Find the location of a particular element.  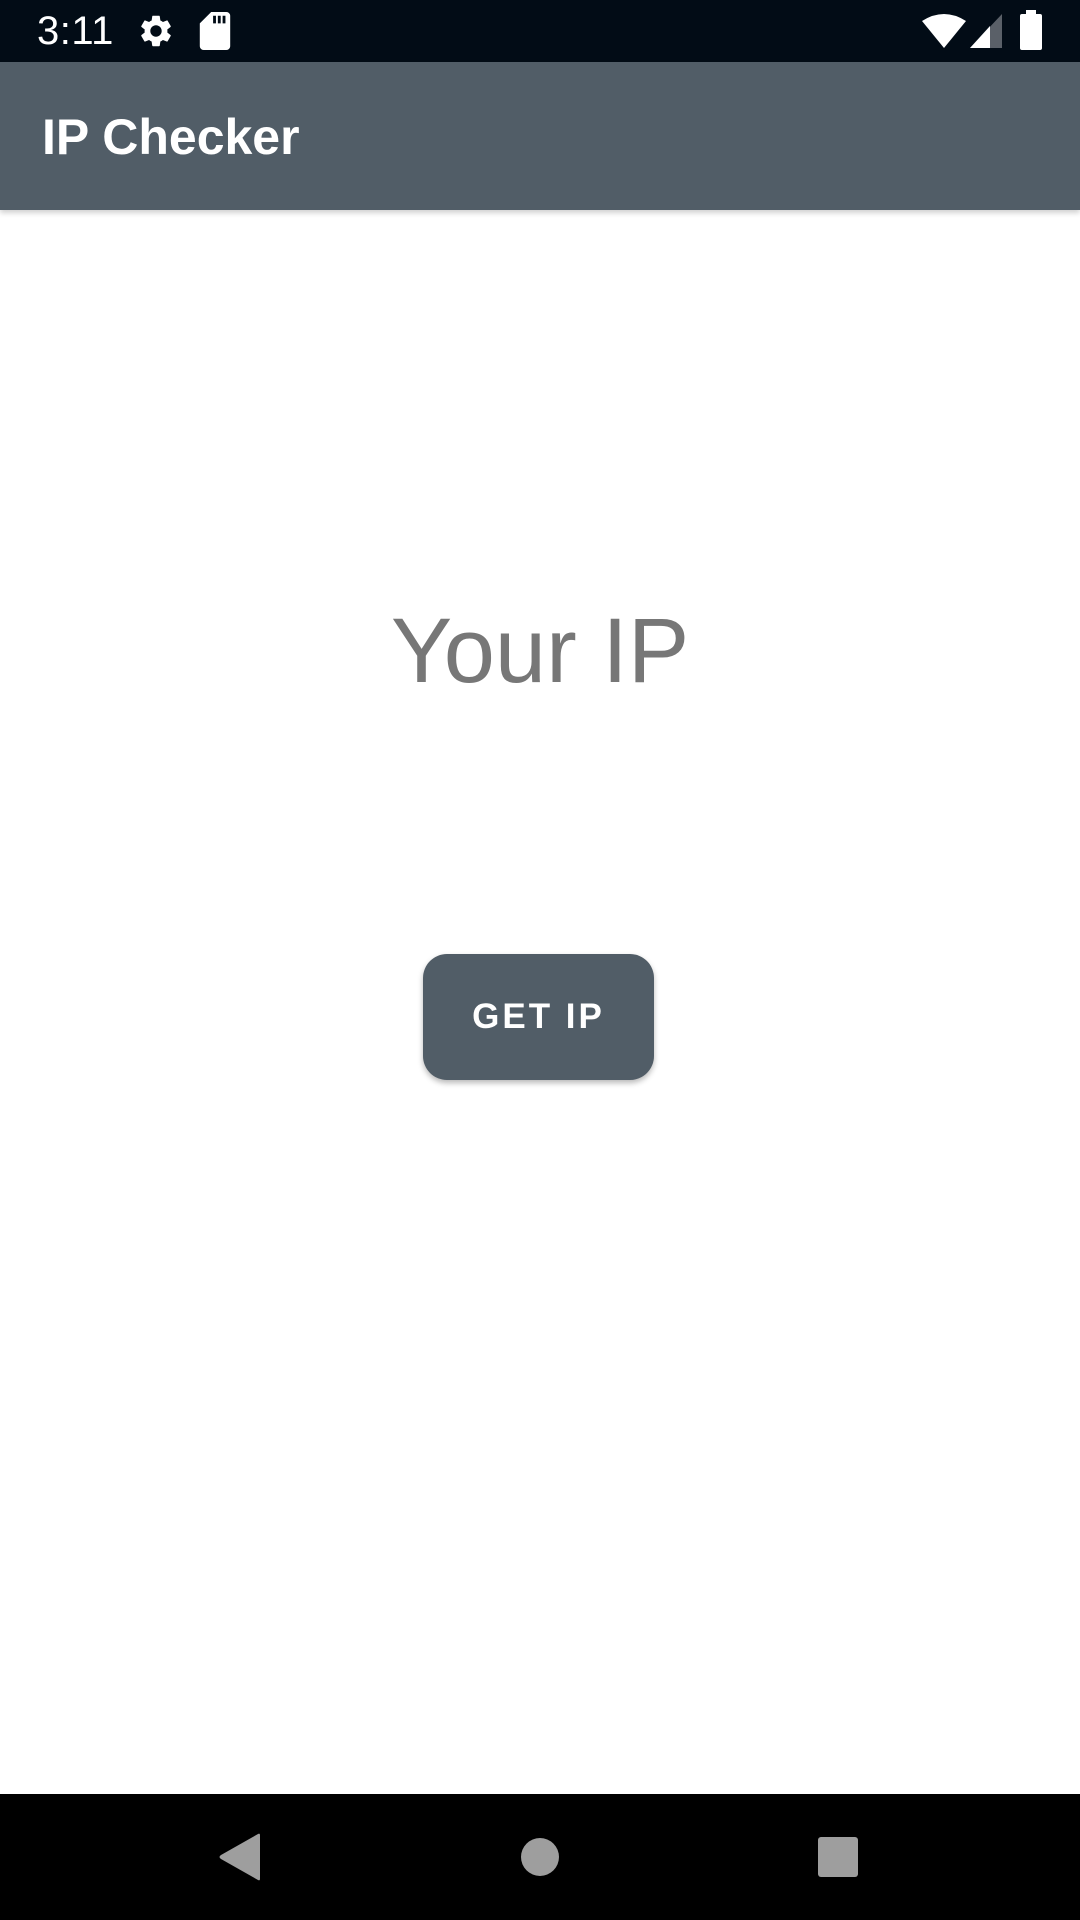

settings-icon is located at coordinates (156, 31).